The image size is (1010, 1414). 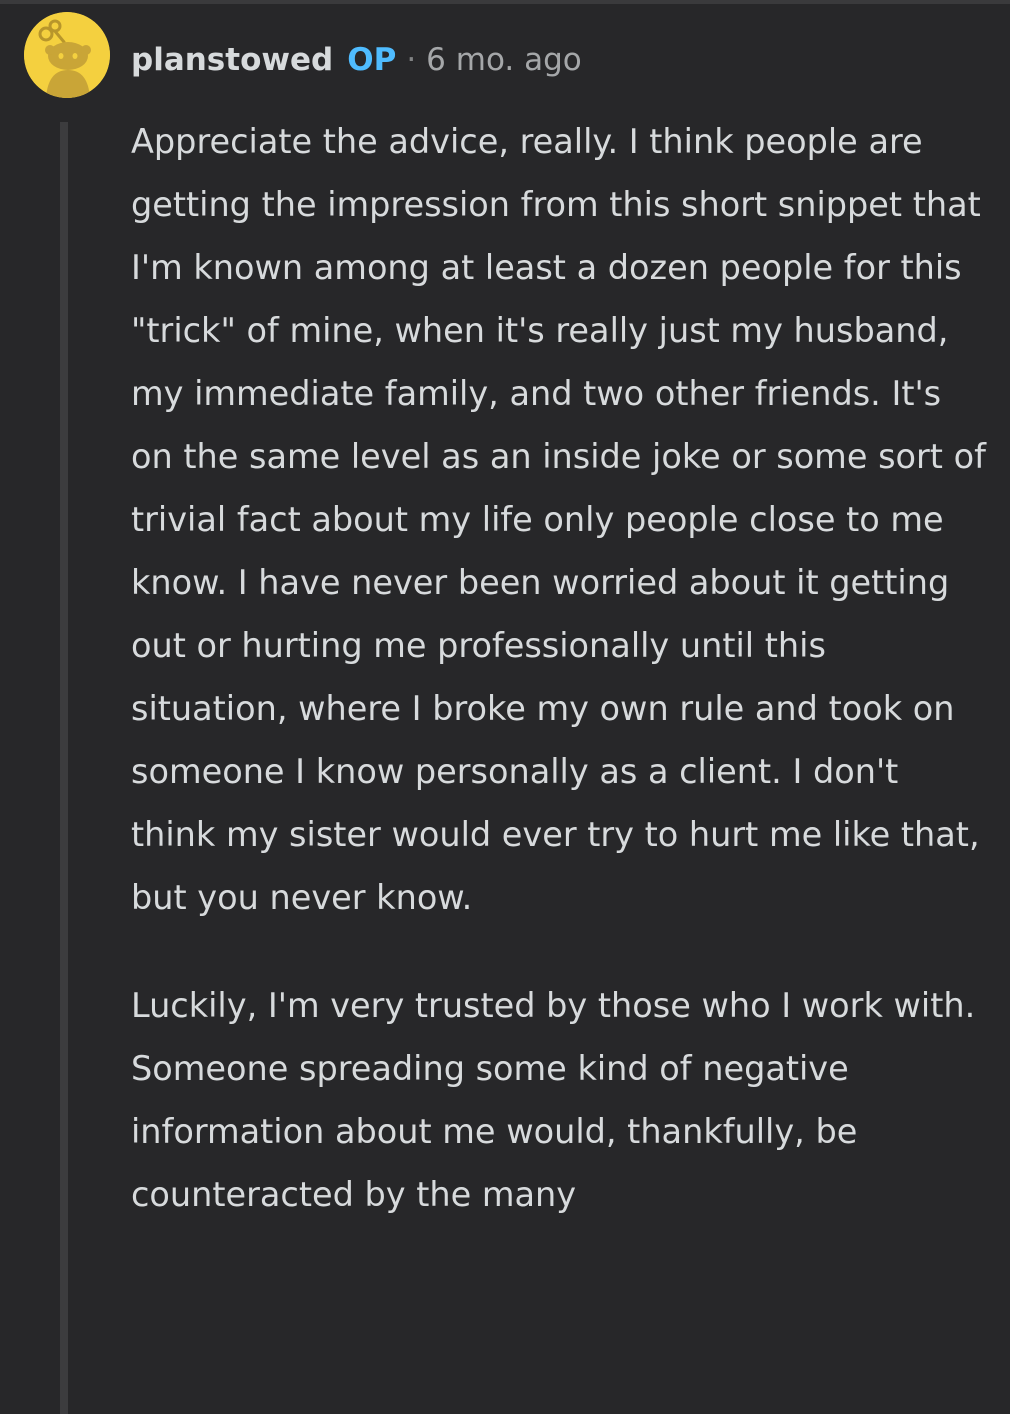 What do you see at coordinates (504, 60) in the screenshot?
I see `comment-timestamp: 6 mo. ago` at bounding box center [504, 60].